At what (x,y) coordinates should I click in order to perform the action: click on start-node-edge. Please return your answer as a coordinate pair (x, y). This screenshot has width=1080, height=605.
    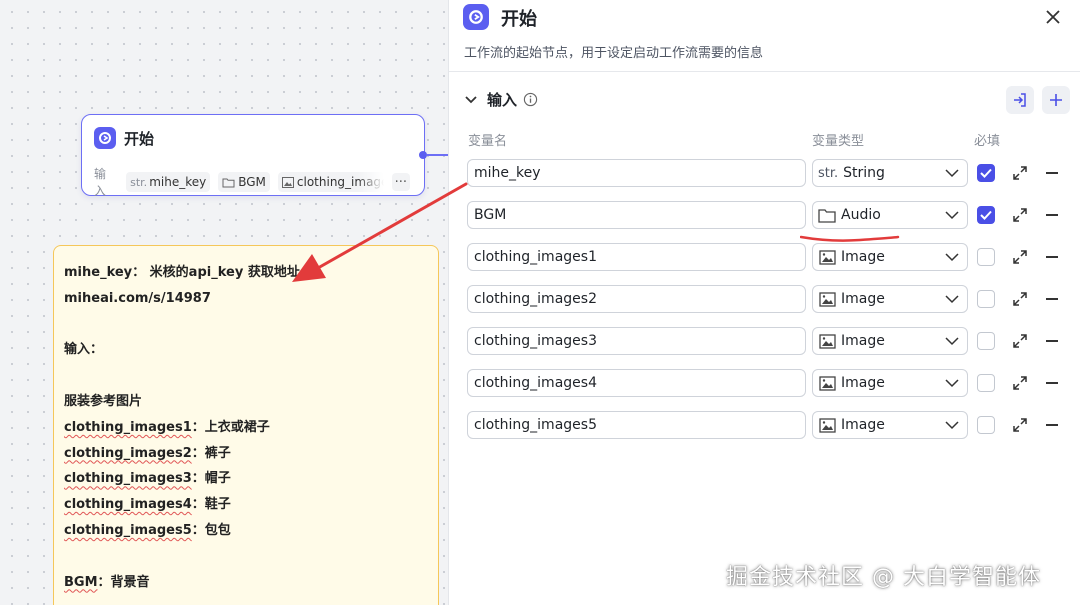
    Looking at the image, I should click on (438, 155).